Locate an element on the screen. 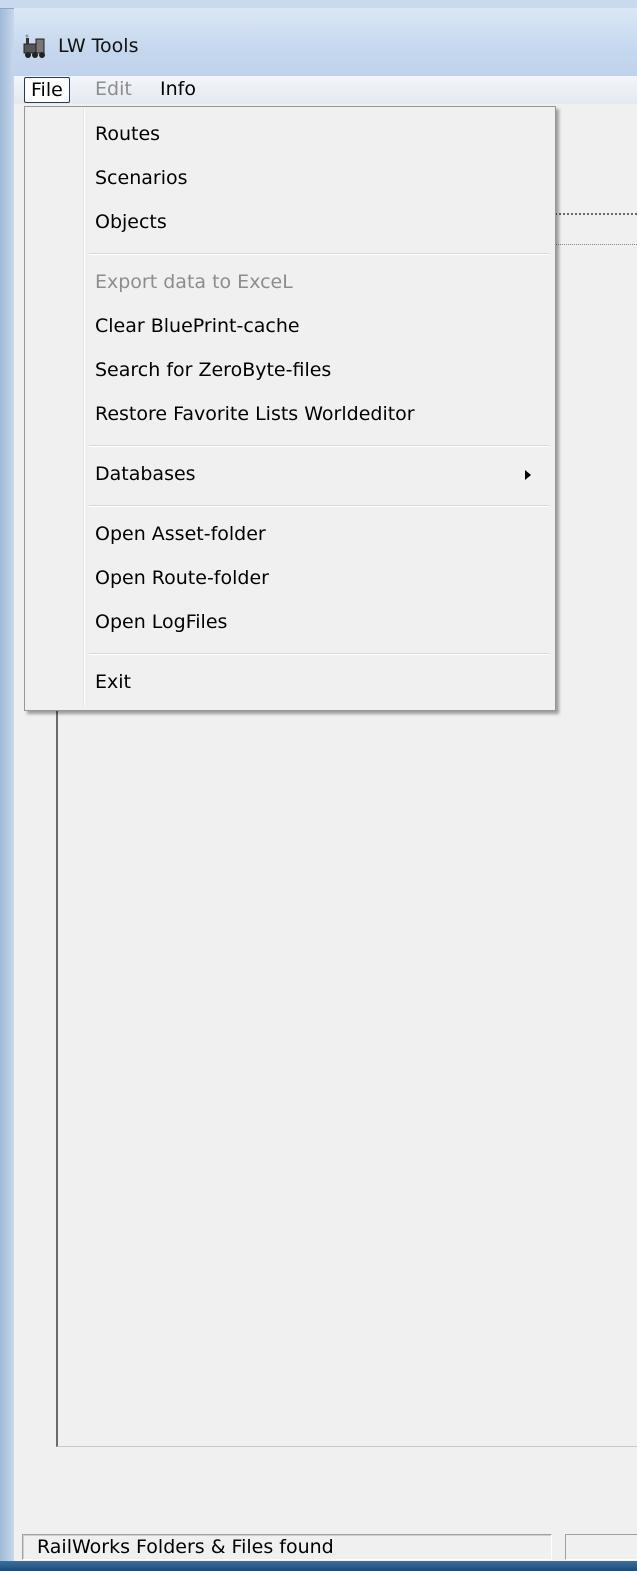 This screenshot has height=1571, width=637. window-title: LW Tools is located at coordinates (98, 46).